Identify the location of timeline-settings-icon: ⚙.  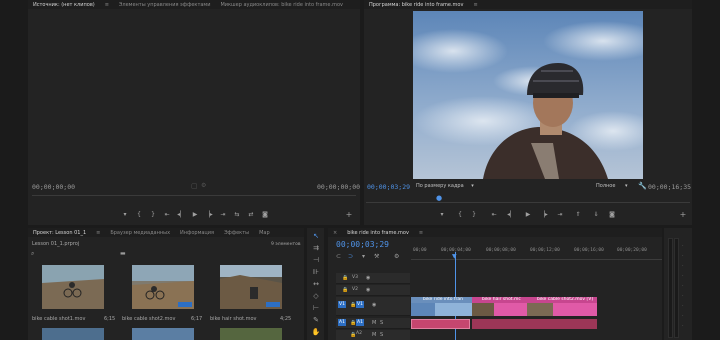
(396, 256).